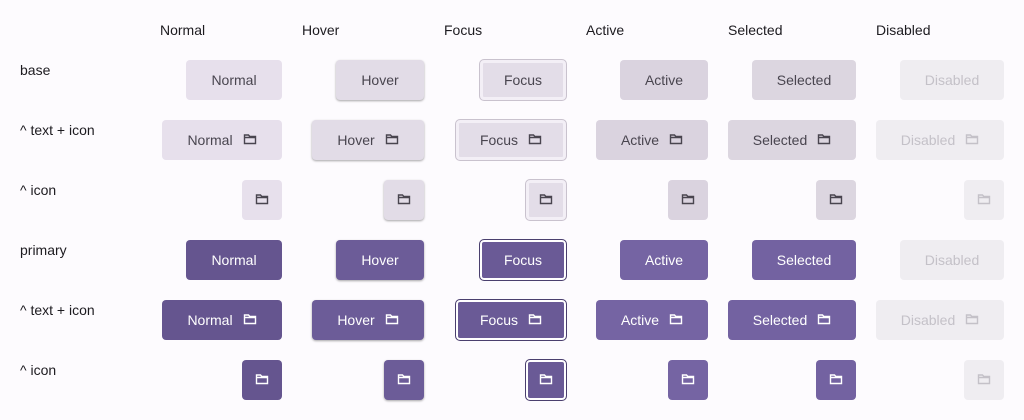 This screenshot has width=1024, height=420. I want to click on primary-focus-text-icon-button: Focus, so click(511, 320).